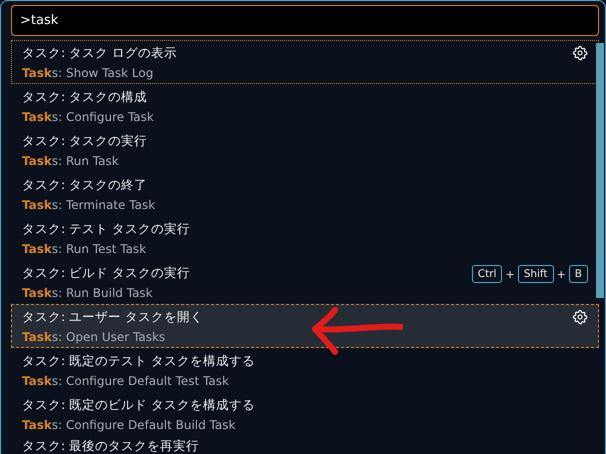 The height and width of the screenshot is (454, 606). What do you see at coordinates (487, 274) in the screenshot?
I see `keyboard-key: Ctrl` at bounding box center [487, 274].